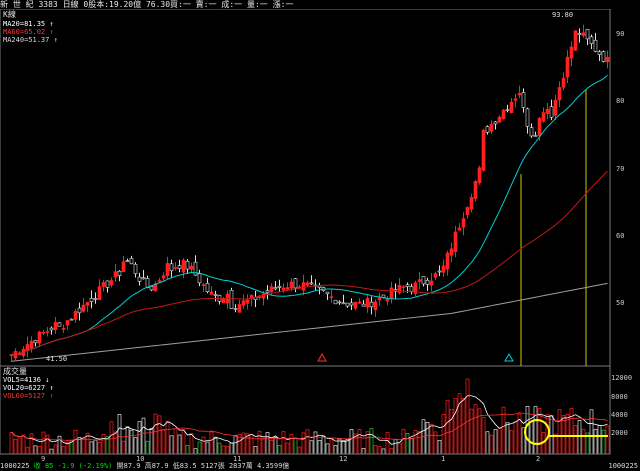  Describe the element at coordinates (48, 4) in the screenshot. I see `stock-code: 3383` at that location.